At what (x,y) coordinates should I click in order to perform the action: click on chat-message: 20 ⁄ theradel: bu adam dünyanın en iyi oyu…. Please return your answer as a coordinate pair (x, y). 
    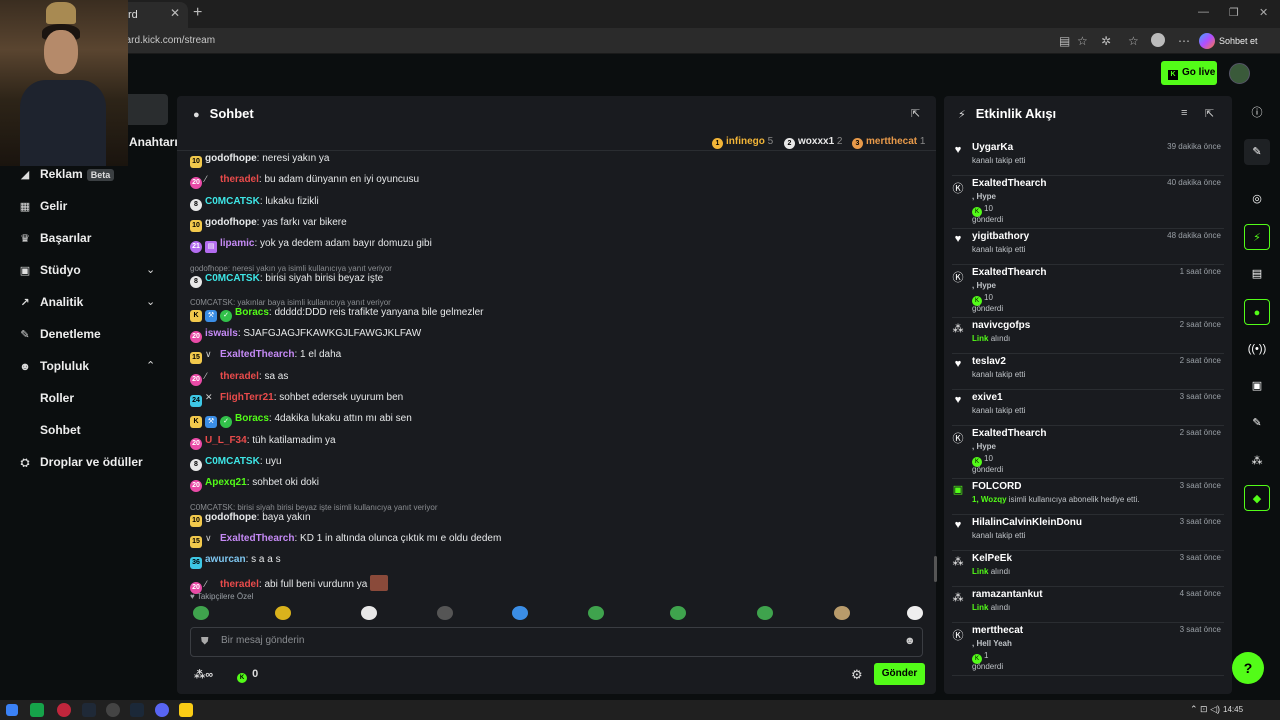
    Looking at the image, I should click on (304, 182).